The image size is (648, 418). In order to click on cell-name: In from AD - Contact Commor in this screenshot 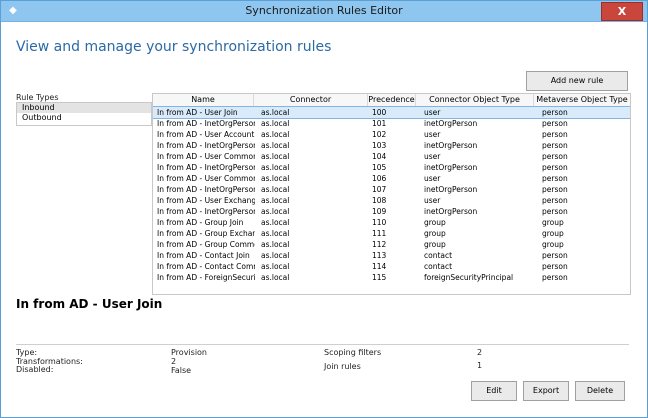, I will do `click(206, 266)`.